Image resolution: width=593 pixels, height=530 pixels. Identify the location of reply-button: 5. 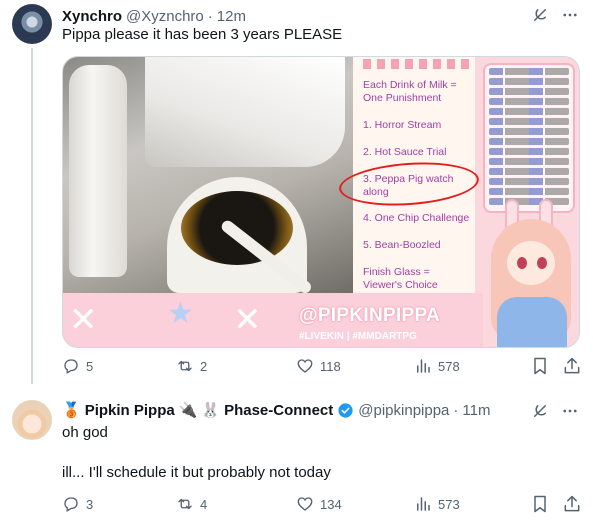
(77, 366).